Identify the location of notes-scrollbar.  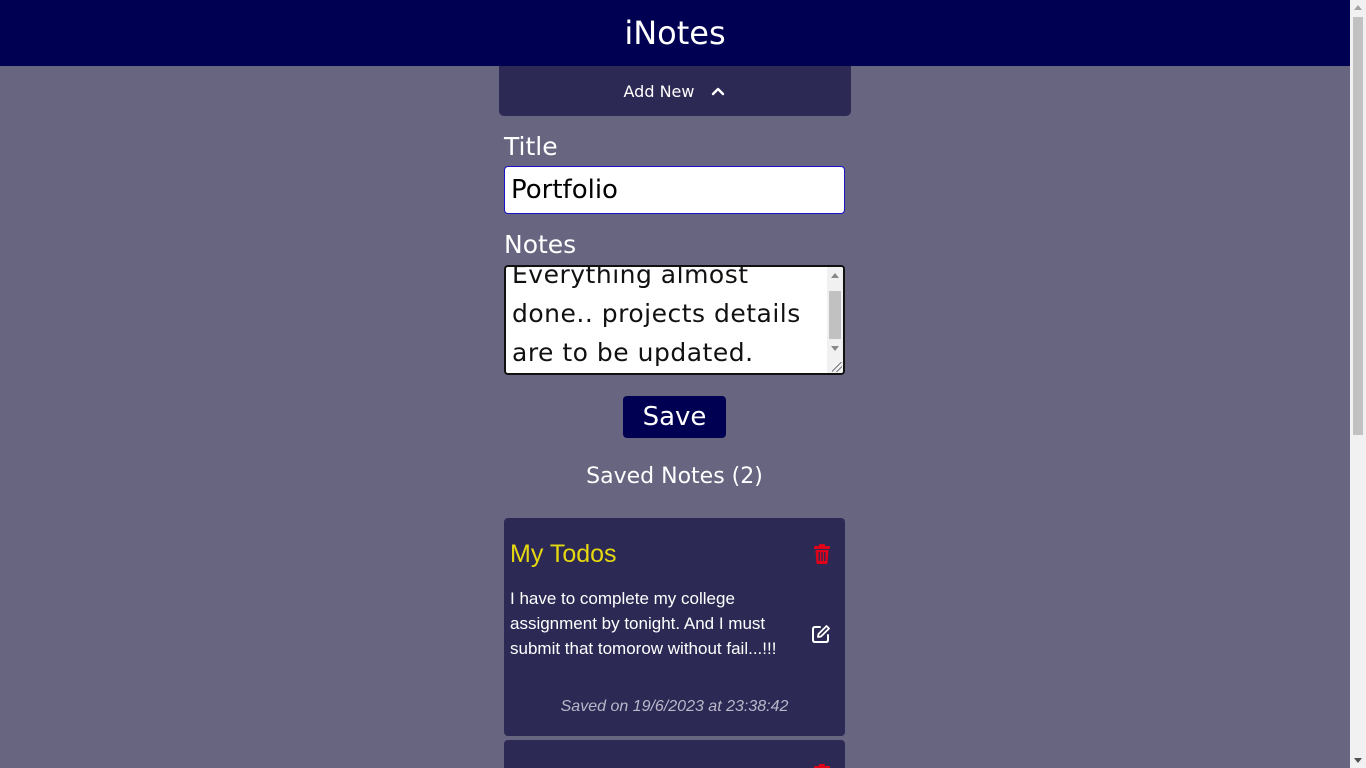
(835, 320).